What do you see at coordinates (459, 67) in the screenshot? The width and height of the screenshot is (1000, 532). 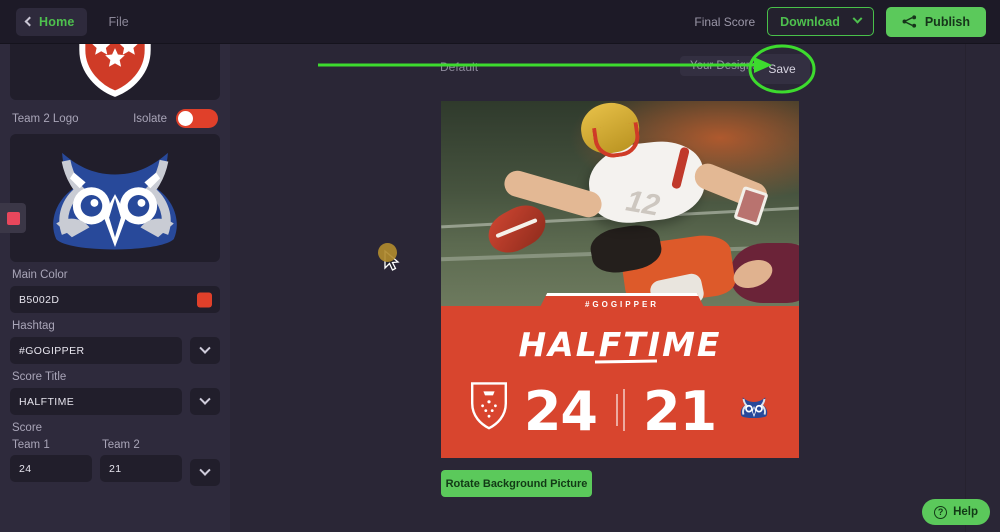 I see `default-design-label: Default` at bounding box center [459, 67].